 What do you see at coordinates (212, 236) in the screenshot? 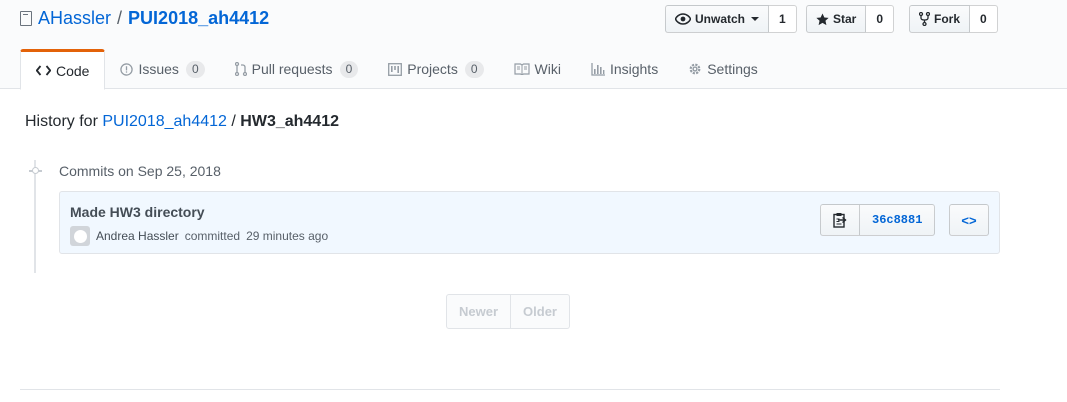
I see `commit-action: committed` at bounding box center [212, 236].